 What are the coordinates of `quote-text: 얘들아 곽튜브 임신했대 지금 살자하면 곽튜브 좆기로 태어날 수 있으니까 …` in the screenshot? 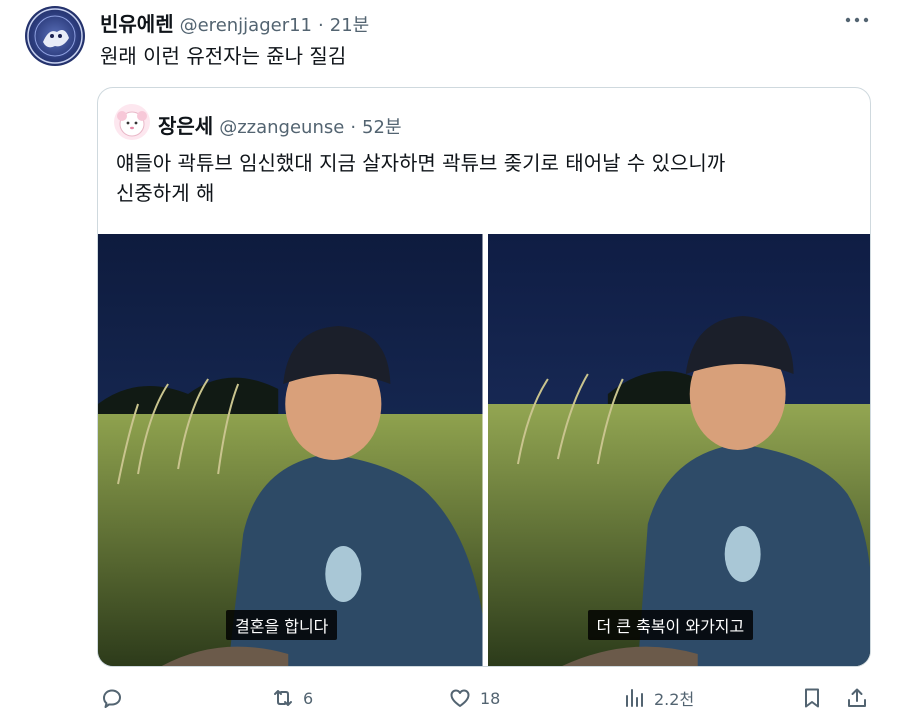 It's located at (486, 178).